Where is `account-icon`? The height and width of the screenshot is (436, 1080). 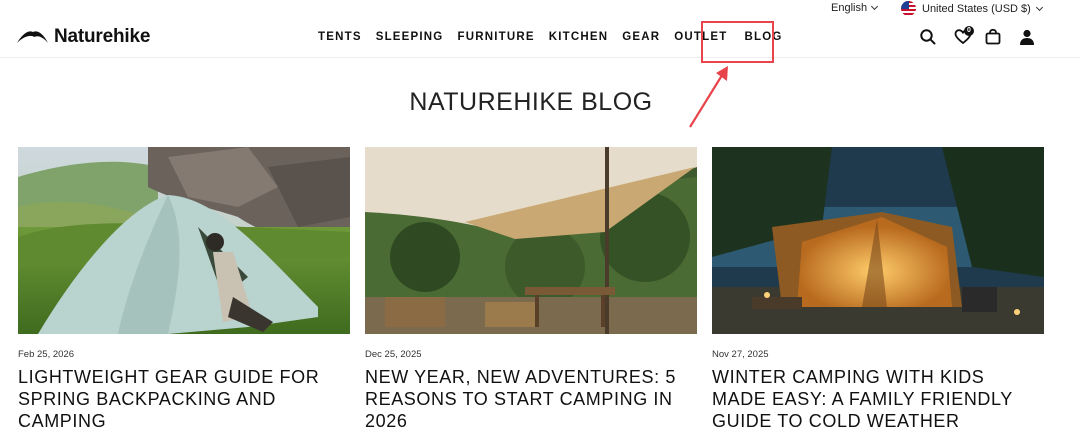 account-icon is located at coordinates (1027, 37).